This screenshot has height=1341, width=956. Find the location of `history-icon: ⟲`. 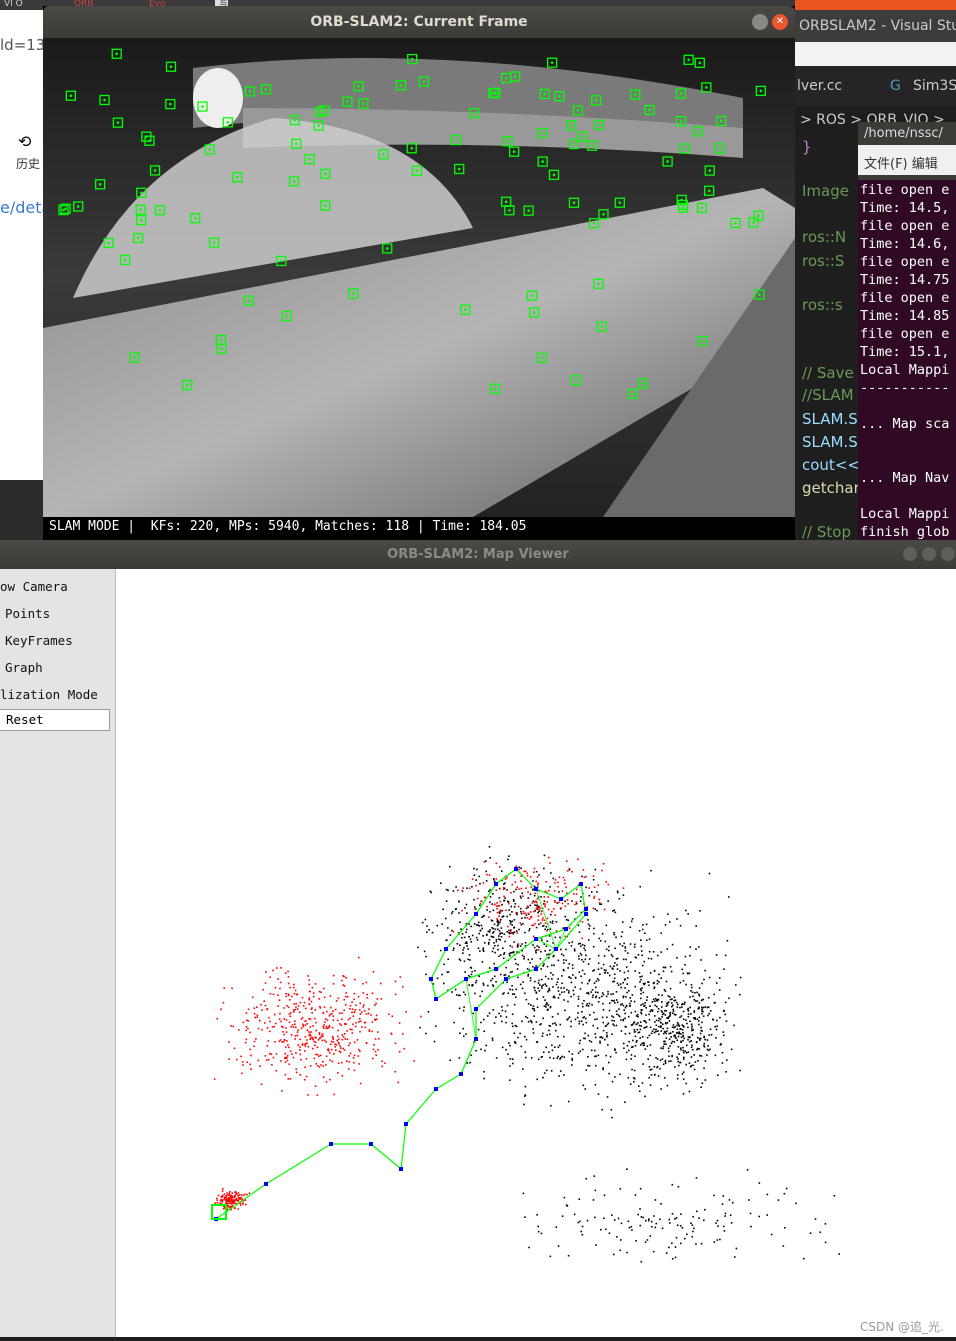

history-icon: ⟲ is located at coordinates (24, 141).